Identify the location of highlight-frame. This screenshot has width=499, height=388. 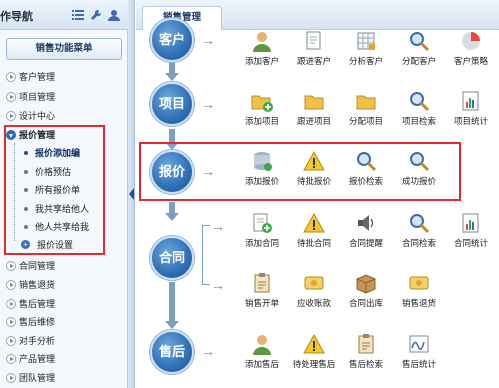
(54, 190).